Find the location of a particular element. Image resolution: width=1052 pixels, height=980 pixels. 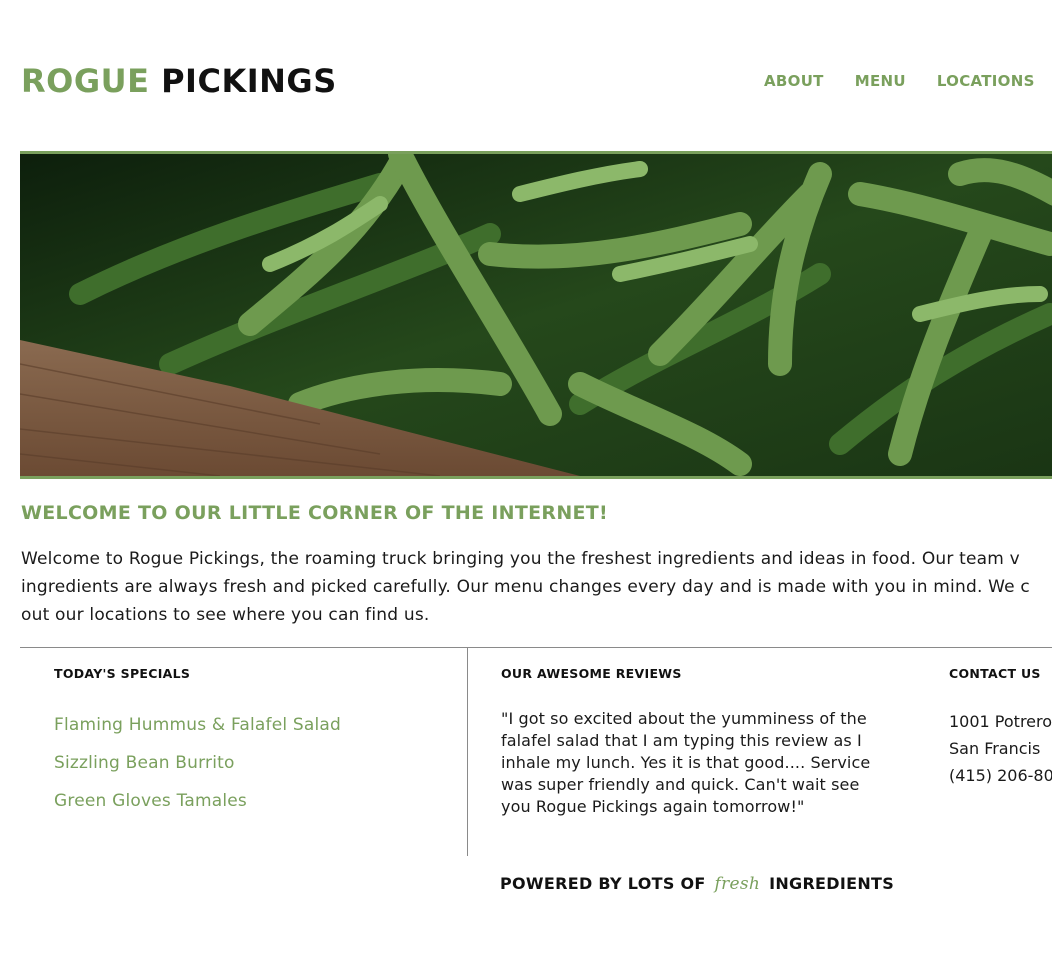

contact-address-line: 1001 Potrero is located at coordinates (1000, 721).